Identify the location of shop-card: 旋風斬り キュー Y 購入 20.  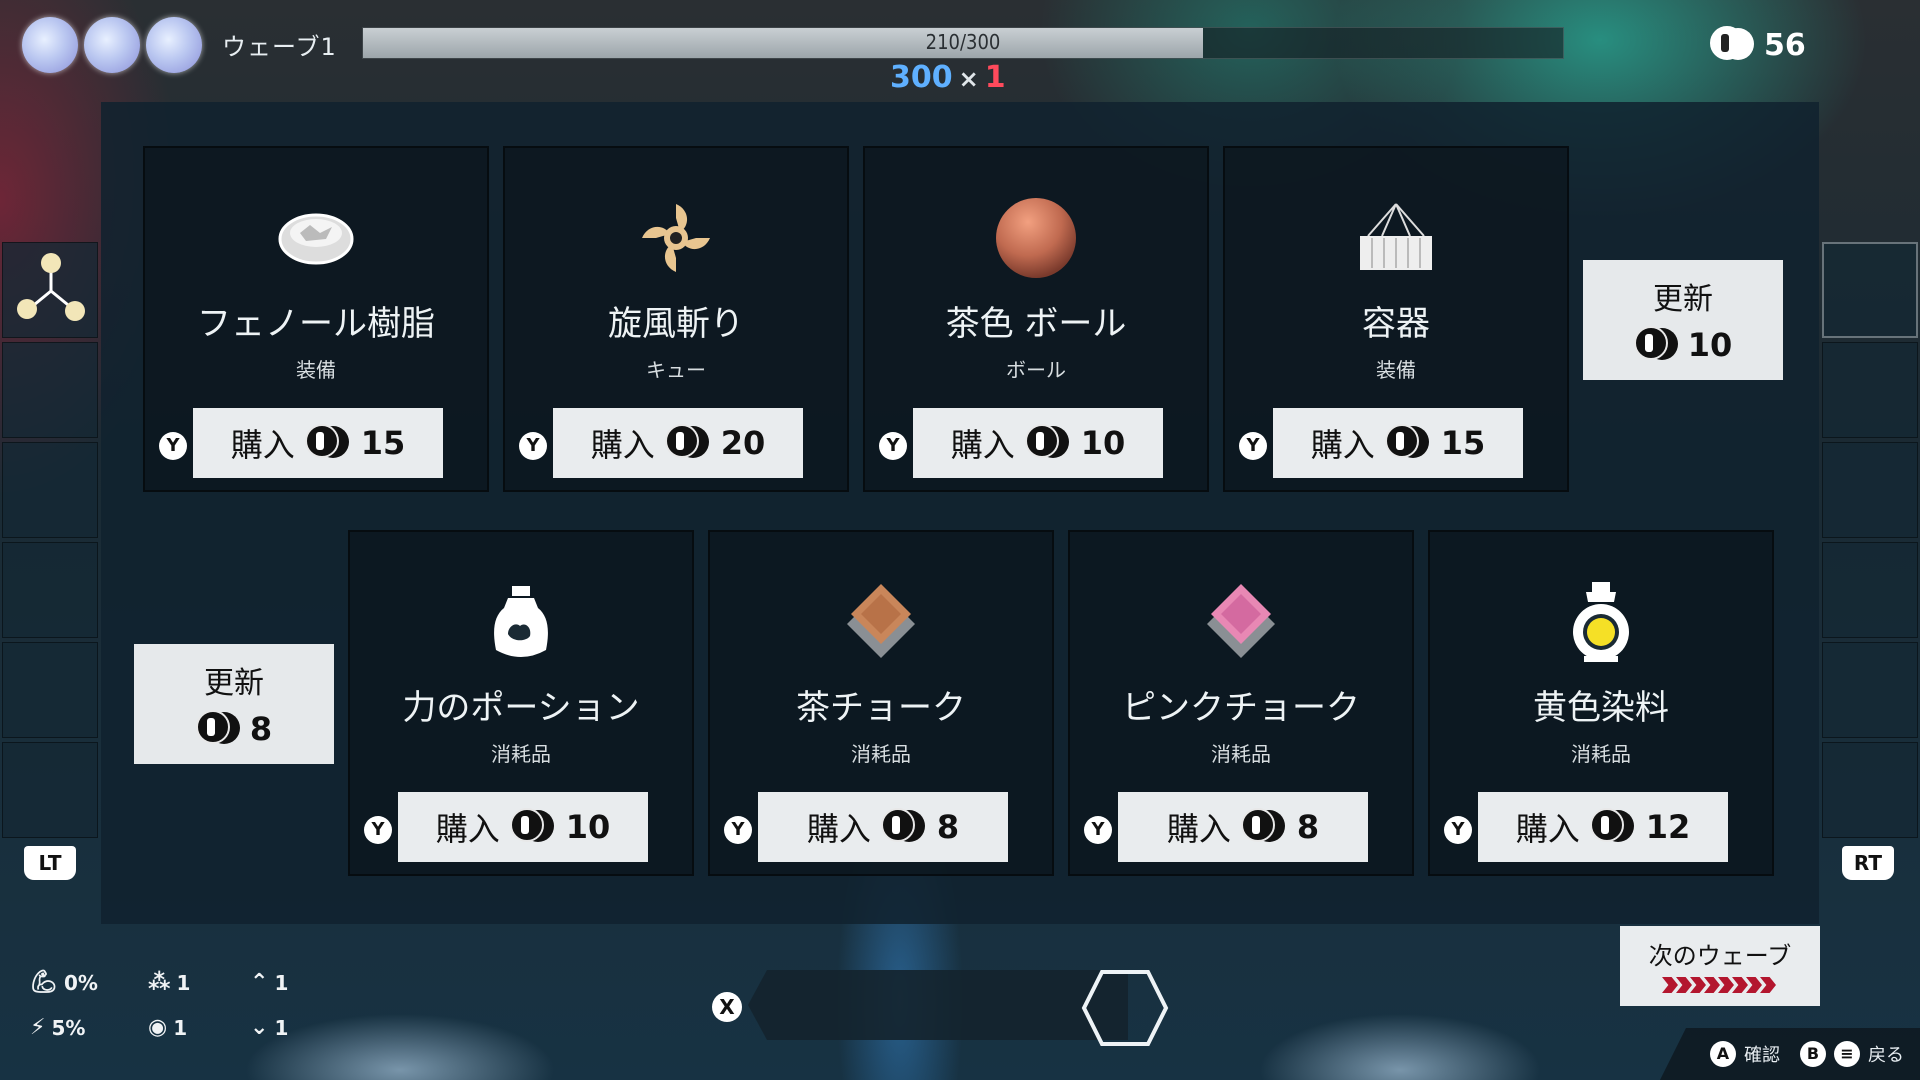
(676, 319).